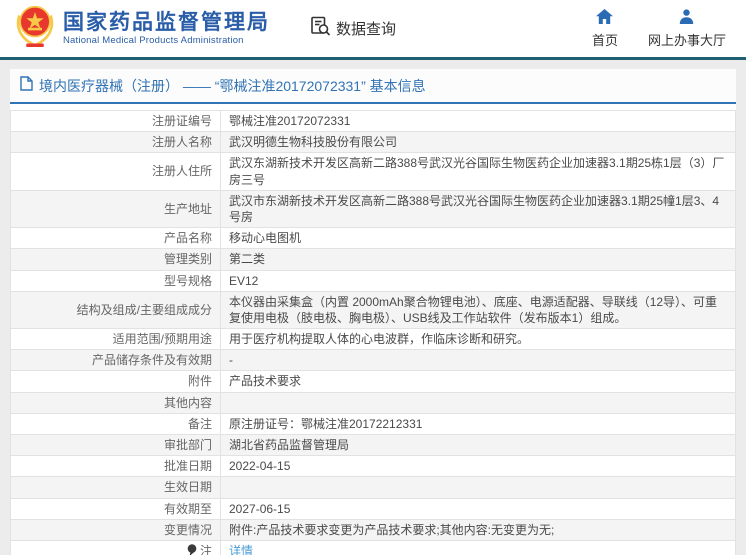  What do you see at coordinates (115, 259) in the screenshot?
I see `row-label: 管理类别` at bounding box center [115, 259].